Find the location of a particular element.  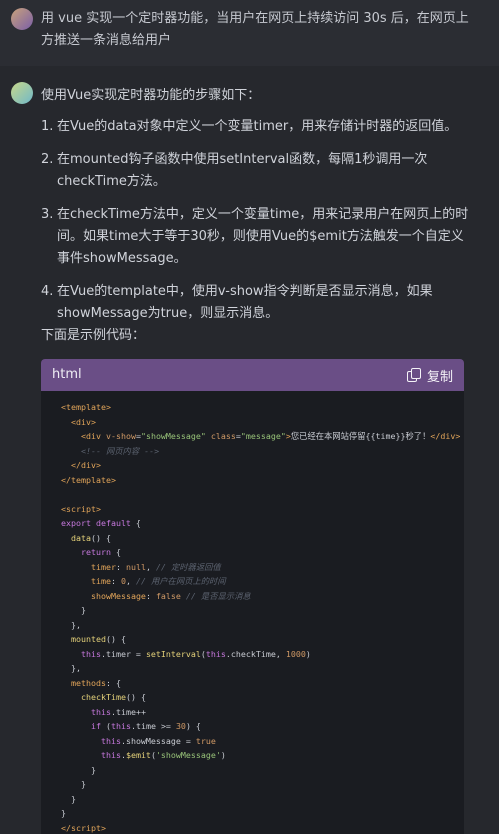

step-item: 1. 在Vue的data对象中定义一个变量timer，用来存储计时器的返回值。 is located at coordinates (255, 127).